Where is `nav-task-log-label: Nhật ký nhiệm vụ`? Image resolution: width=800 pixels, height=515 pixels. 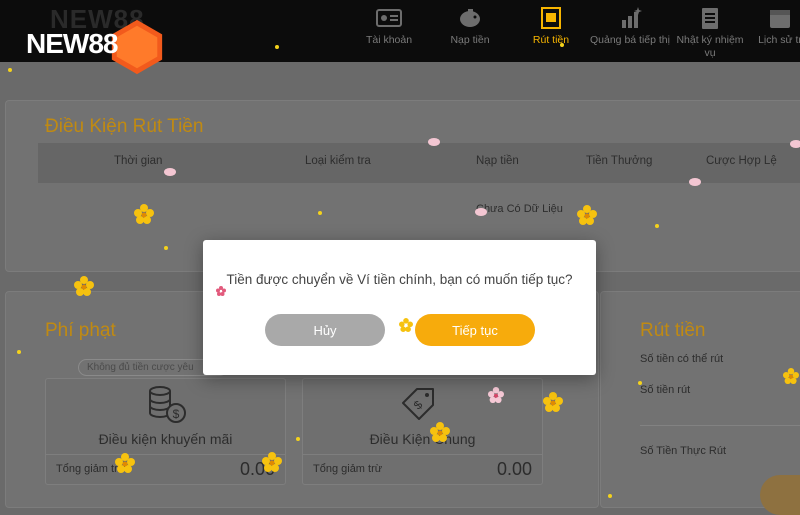
nav-task-log-label: Nhật ký nhiệm vụ is located at coordinates (710, 46).